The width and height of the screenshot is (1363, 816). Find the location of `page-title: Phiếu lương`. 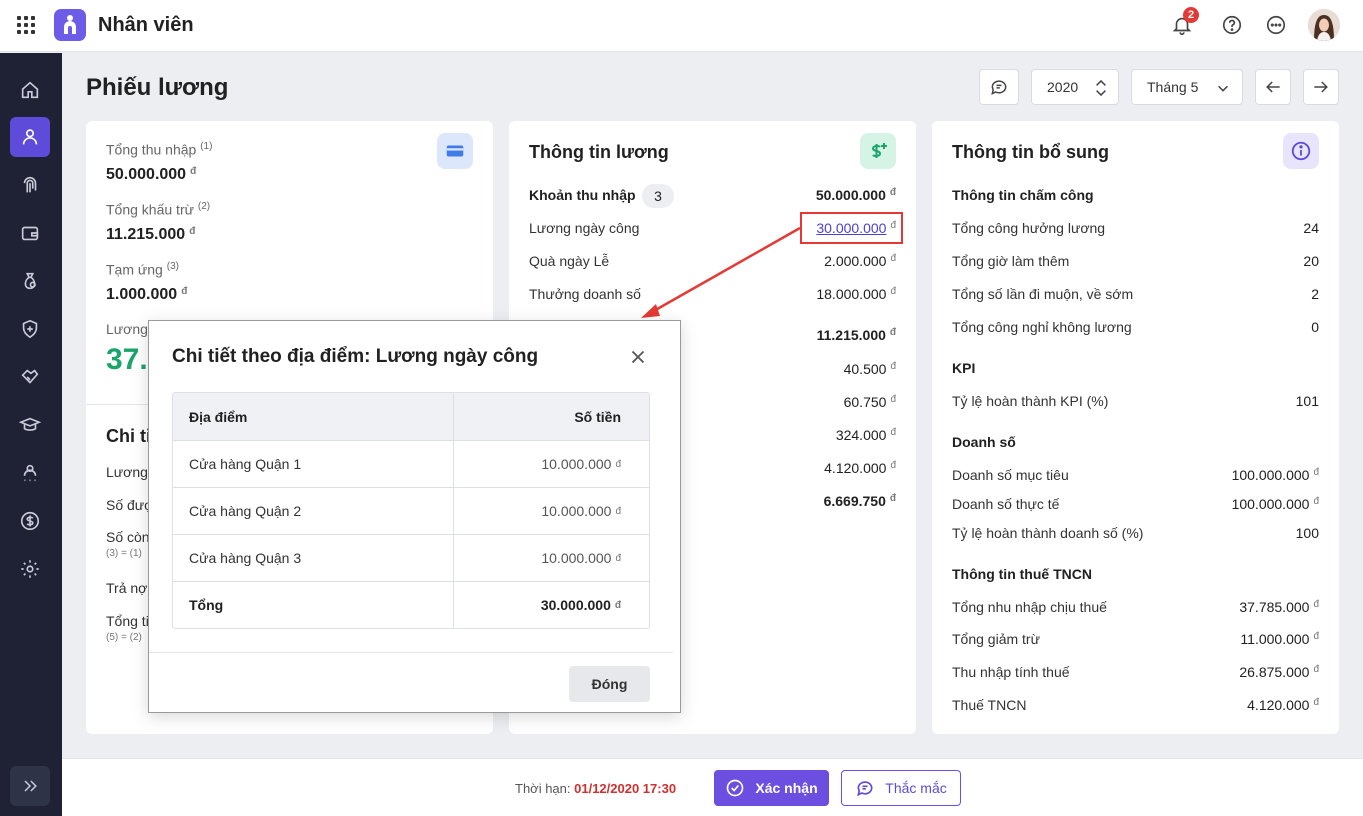

page-title: Phiếu lương is located at coordinates (157, 87).